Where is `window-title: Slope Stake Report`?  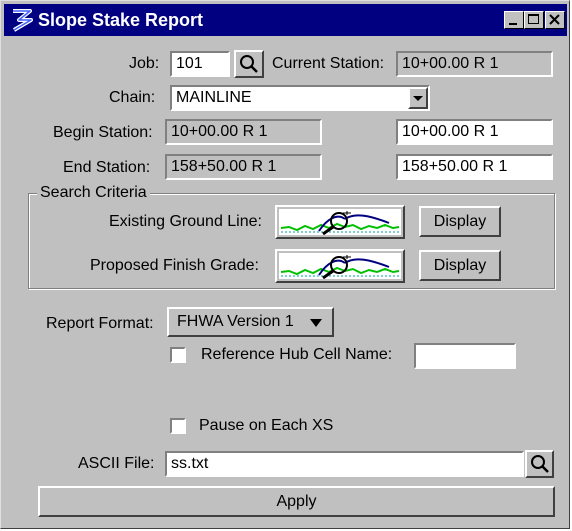
window-title: Slope Stake Report is located at coordinates (121, 20).